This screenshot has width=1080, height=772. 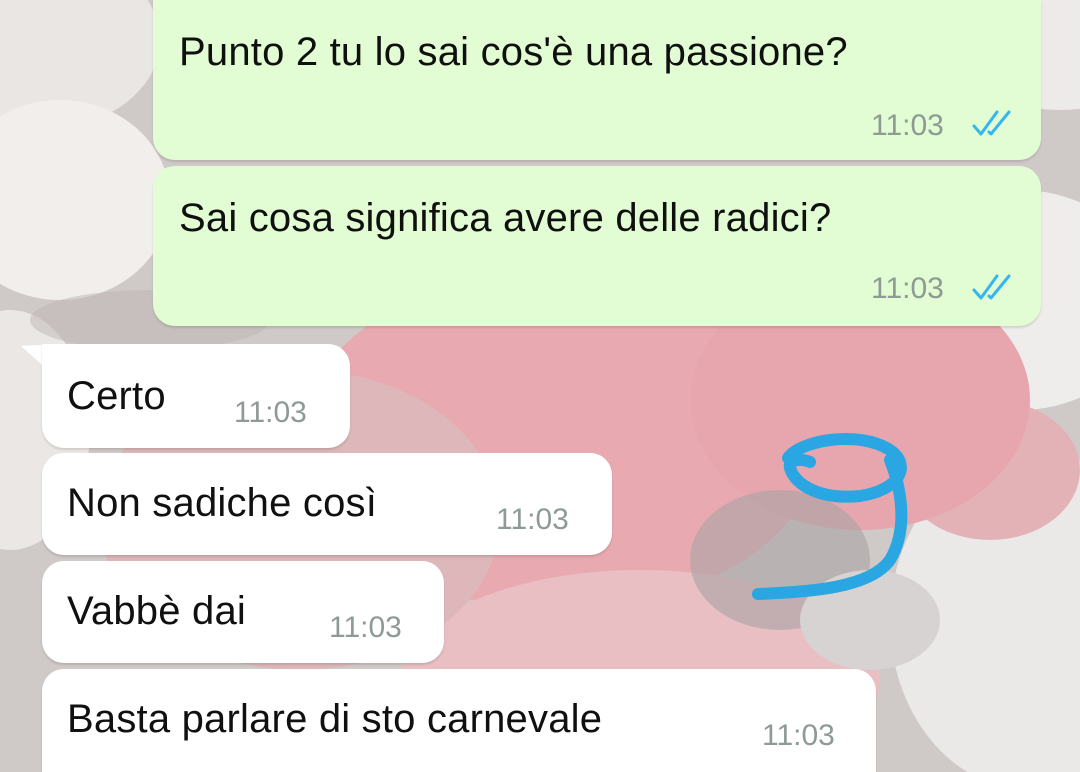 What do you see at coordinates (513, 52) in the screenshot?
I see `message-text: Punto 2 tu lo sai cos'è una passione?` at bounding box center [513, 52].